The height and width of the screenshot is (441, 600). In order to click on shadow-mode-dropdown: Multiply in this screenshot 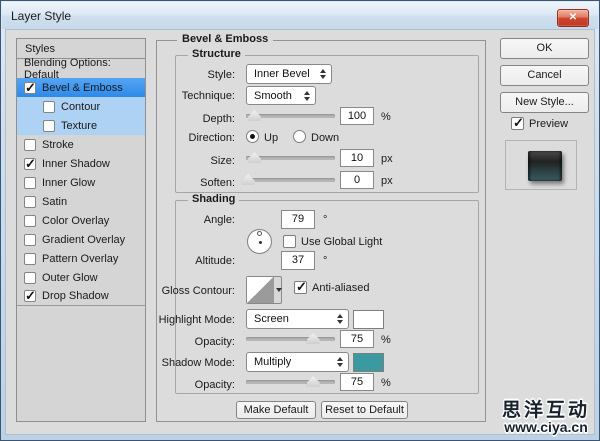, I will do `click(297, 362)`.